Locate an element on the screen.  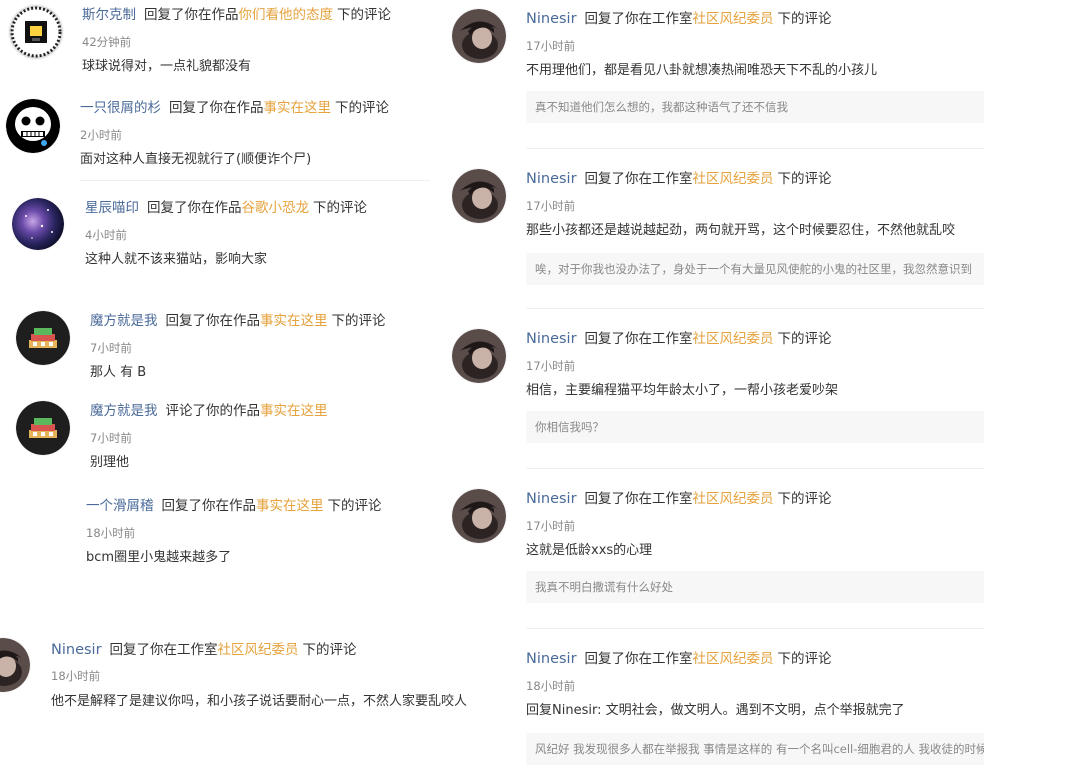
user-link: 星辰喵印 is located at coordinates (112, 208).